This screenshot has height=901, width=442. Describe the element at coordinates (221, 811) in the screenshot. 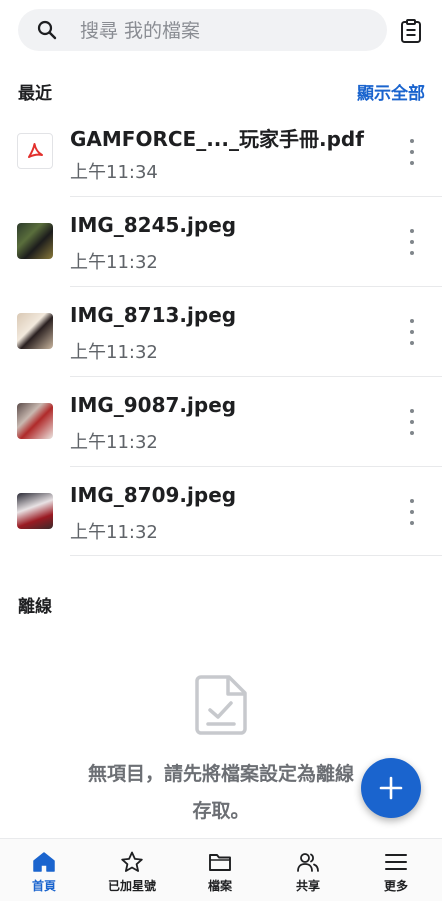

I see `empty-state-text: 存取。` at that location.